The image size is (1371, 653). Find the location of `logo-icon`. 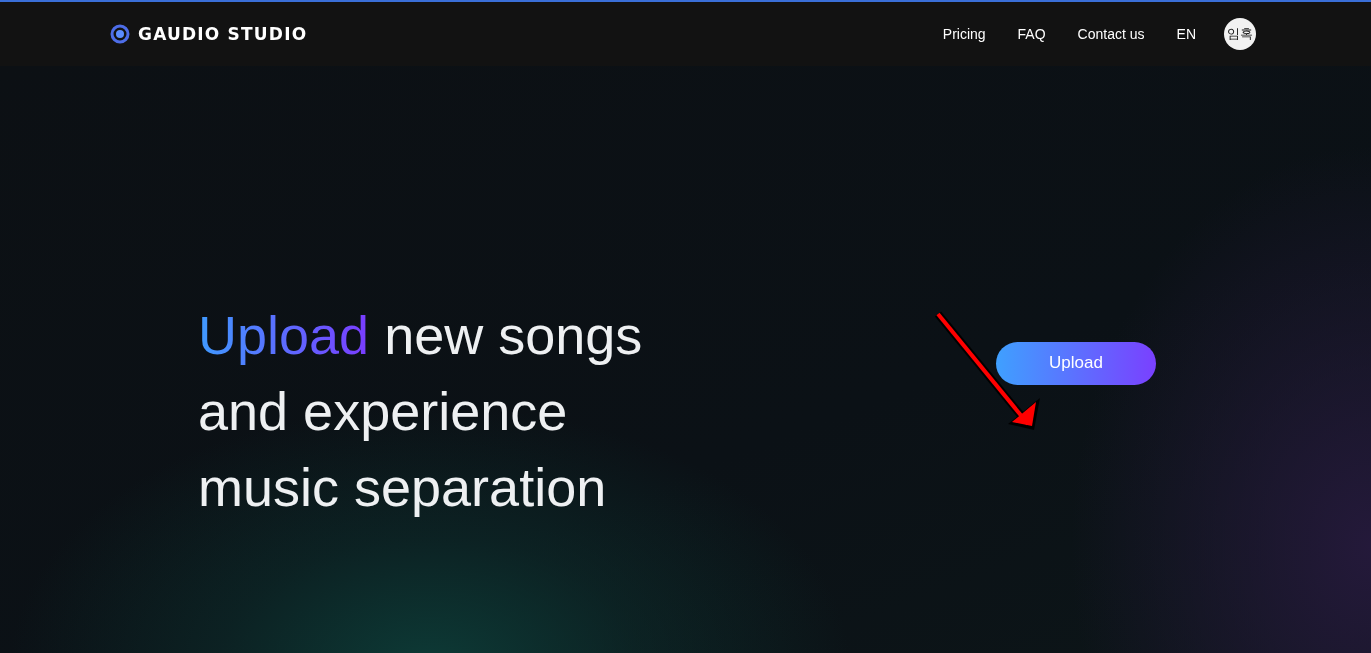

logo-icon is located at coordinates (120, 34).